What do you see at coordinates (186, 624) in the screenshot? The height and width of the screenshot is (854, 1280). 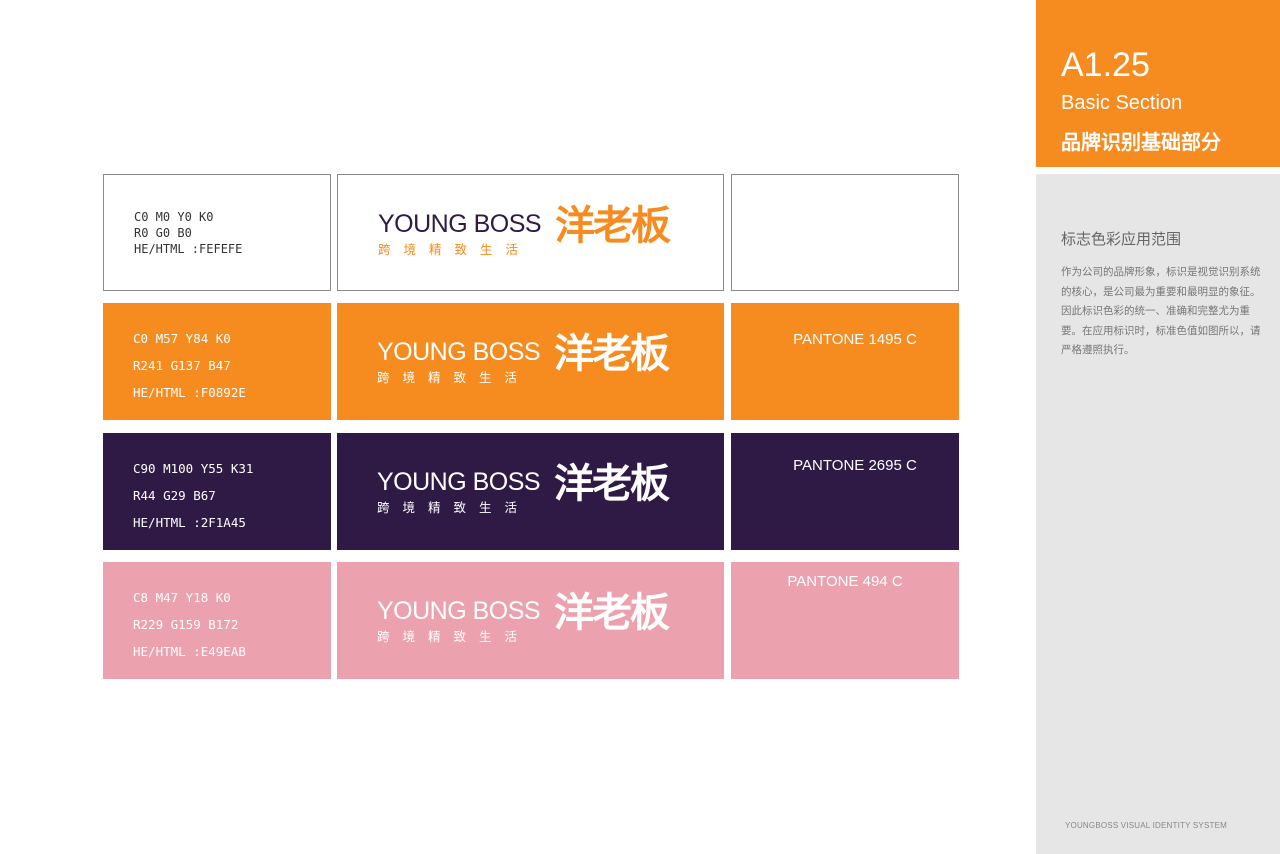 I see `rgb-value: R229 G159 B172` at bounding box center [186, 624].